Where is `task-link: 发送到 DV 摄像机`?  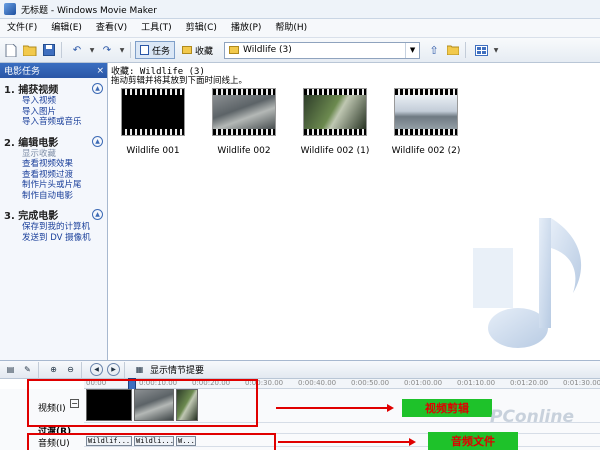 task-link: 发送到 DV 摄像机 is located at coordinates (53, 238).